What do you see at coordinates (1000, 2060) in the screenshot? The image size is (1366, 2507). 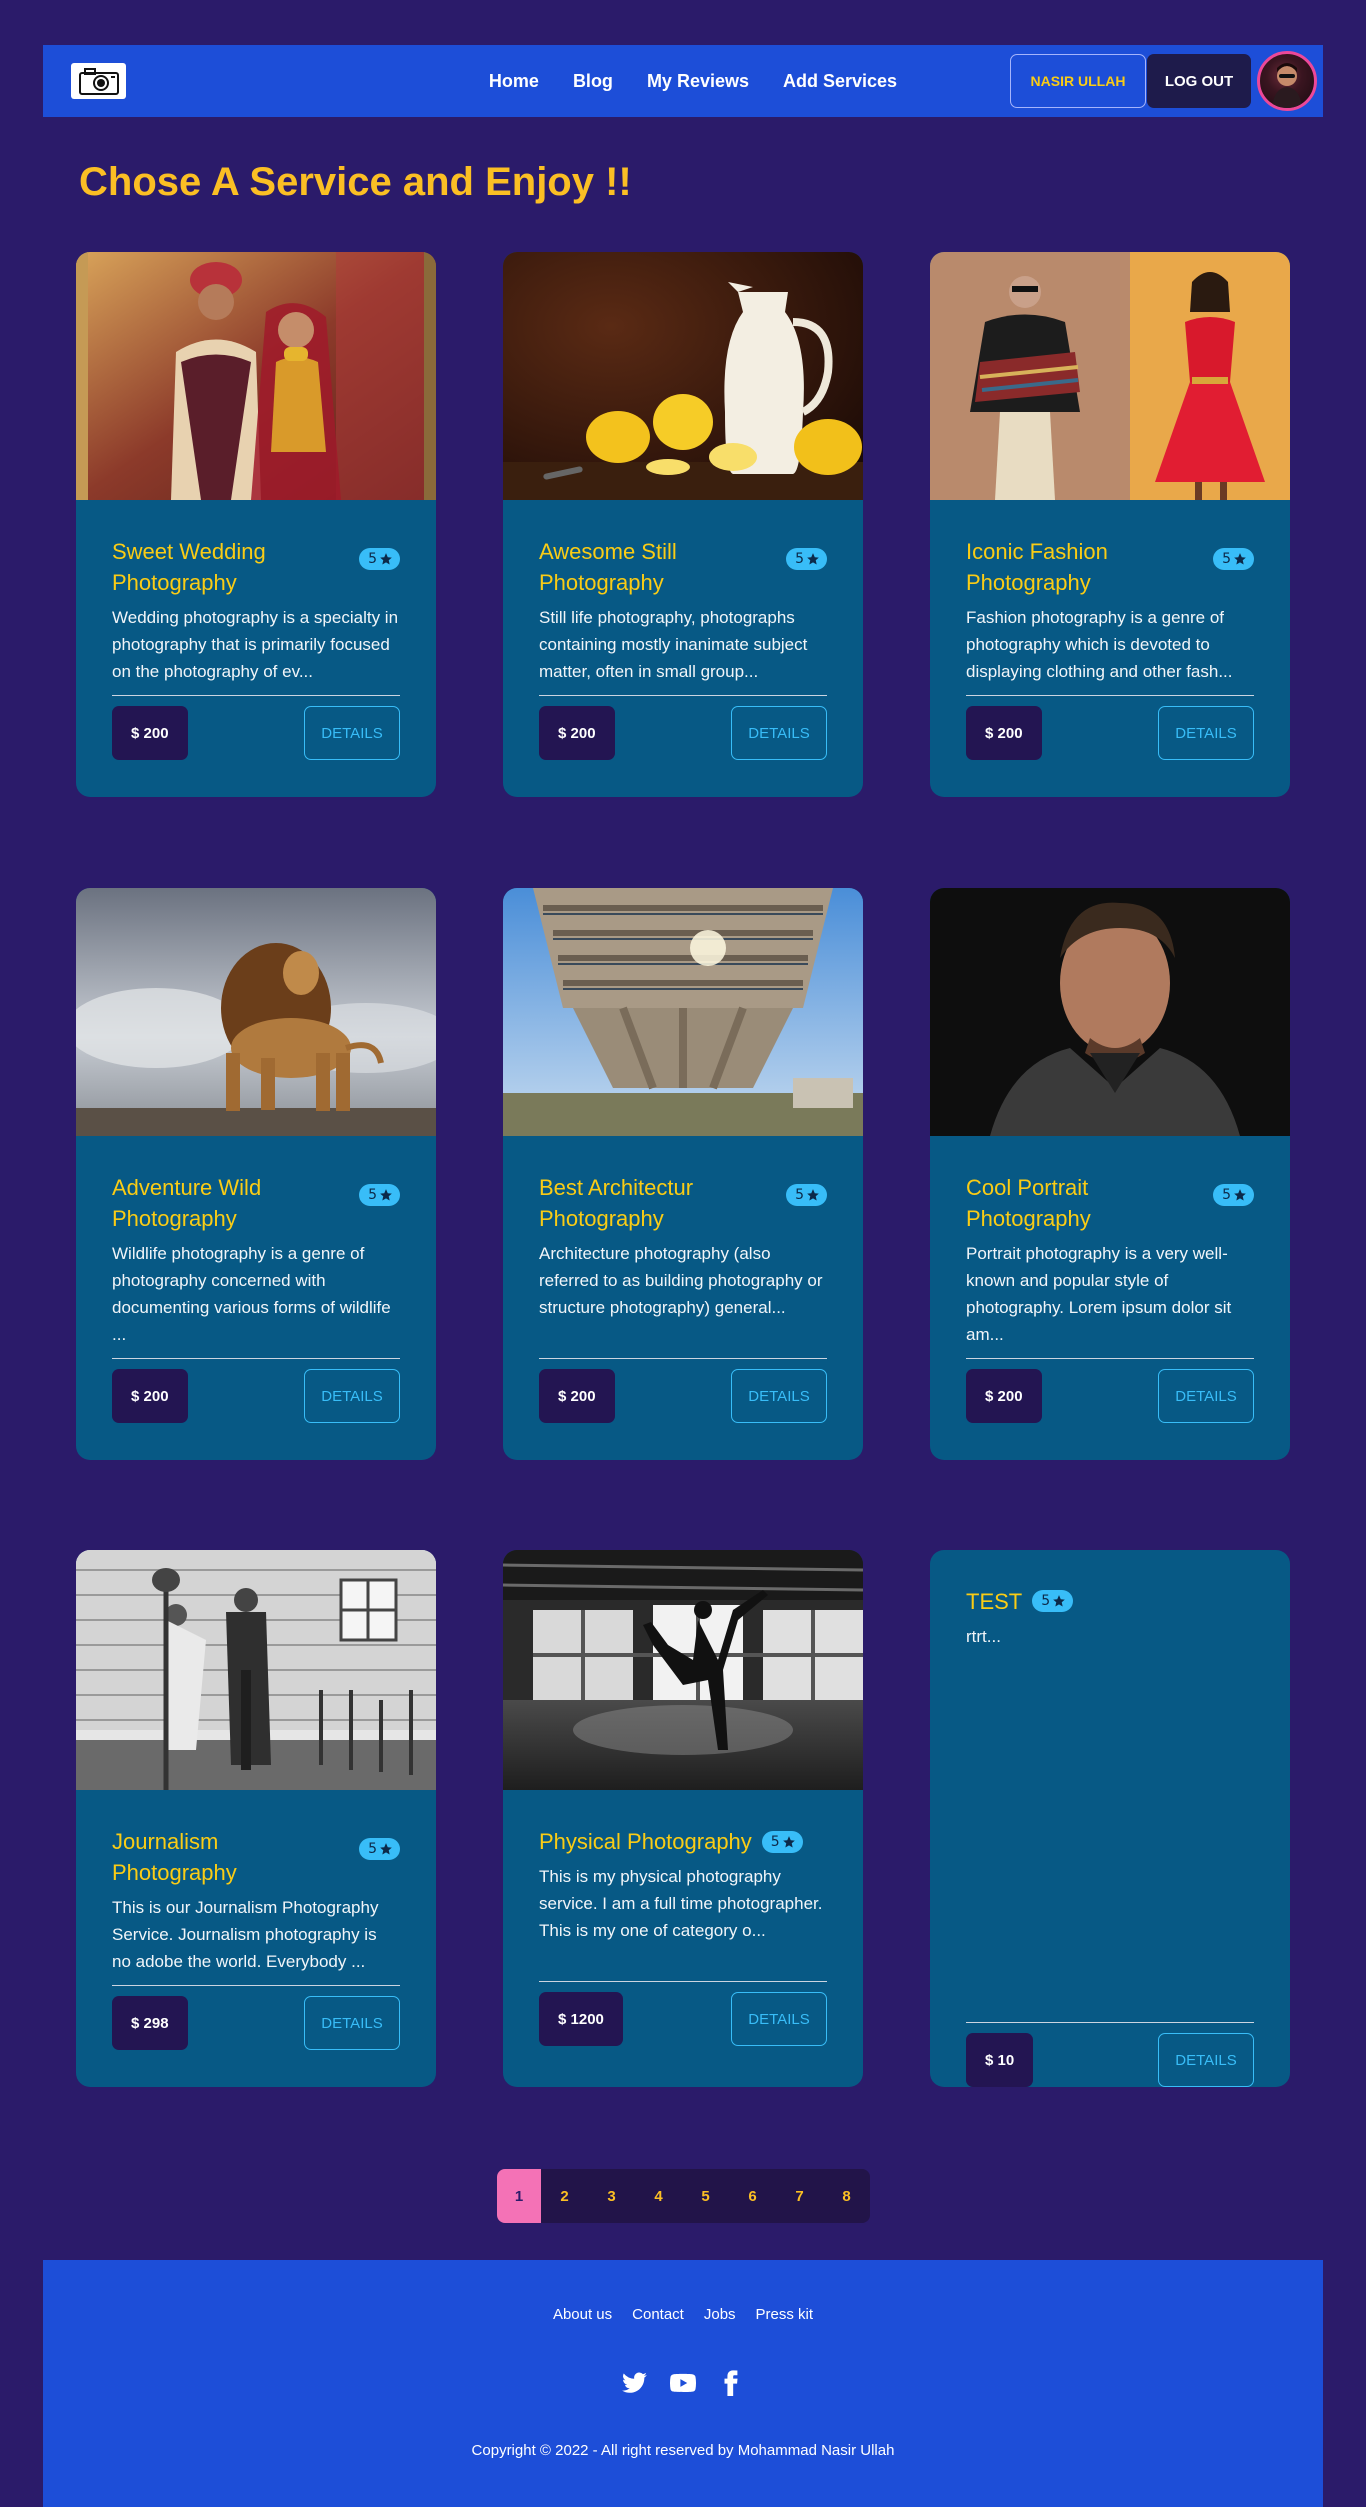 I see `price-badge: $ 10` at bounding box center [1000, 2060].